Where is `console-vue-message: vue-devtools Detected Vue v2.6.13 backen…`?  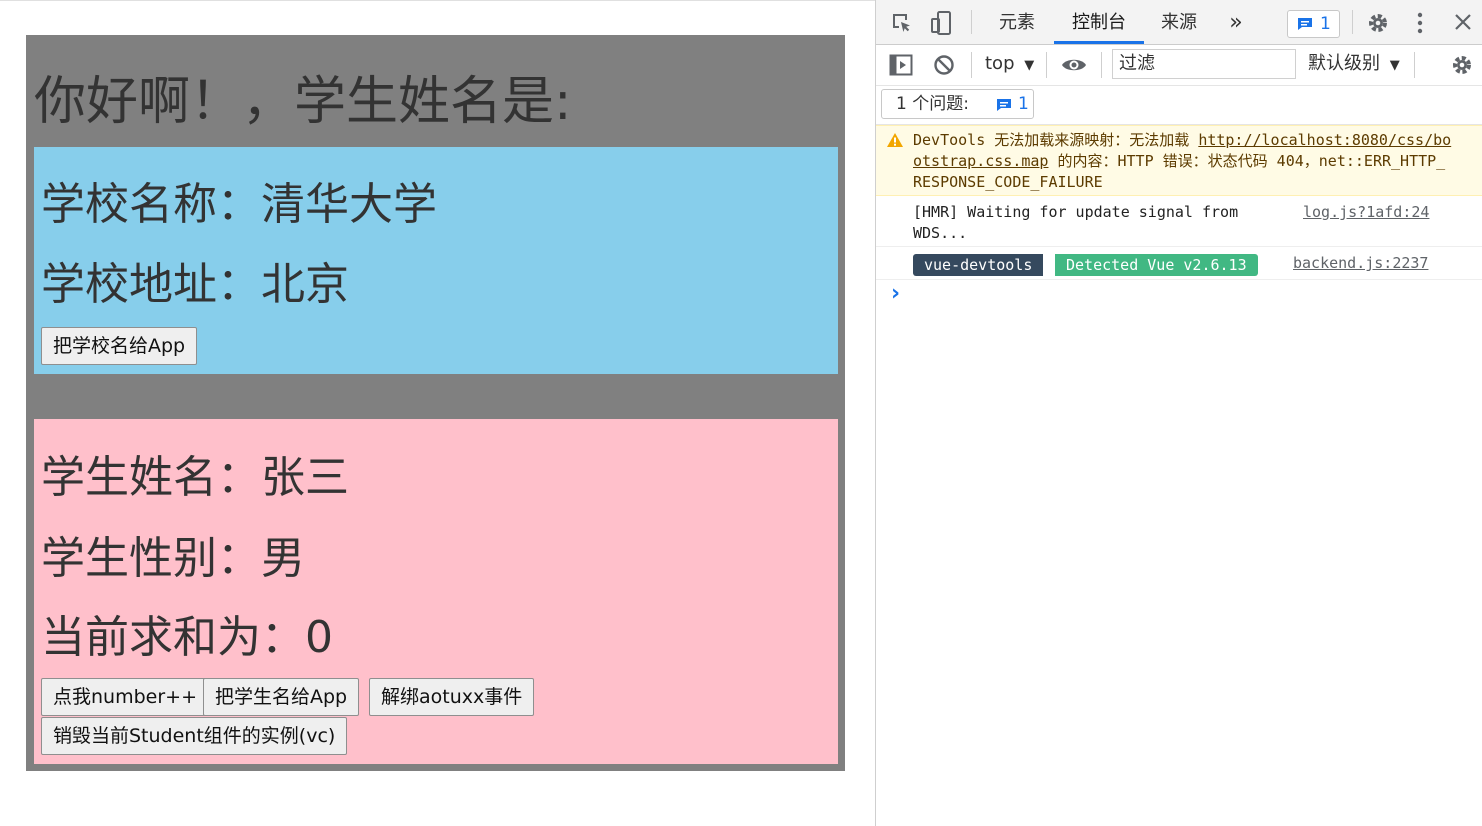
console-vue-message: vue-devtools Detected Vue v2.6.13 backen… is located at coordinates (1179, 264).